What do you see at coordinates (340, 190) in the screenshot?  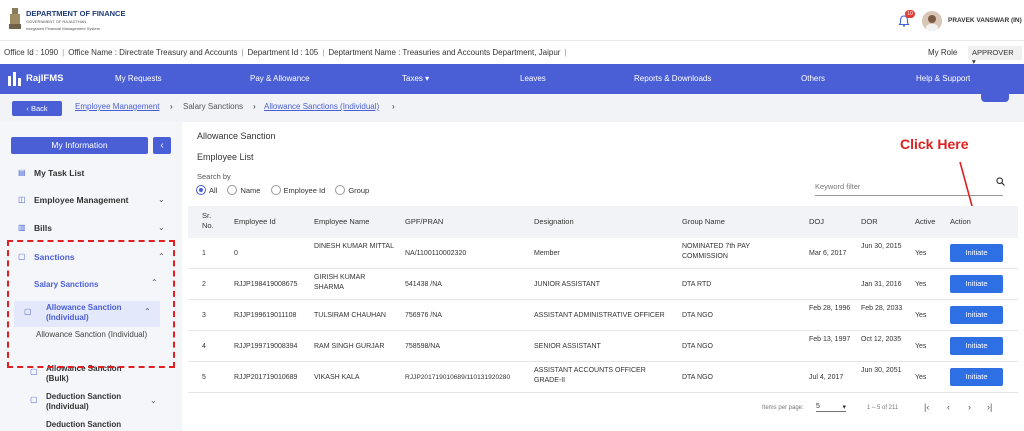 I see `radio-group` at bounding box center [340, 190].